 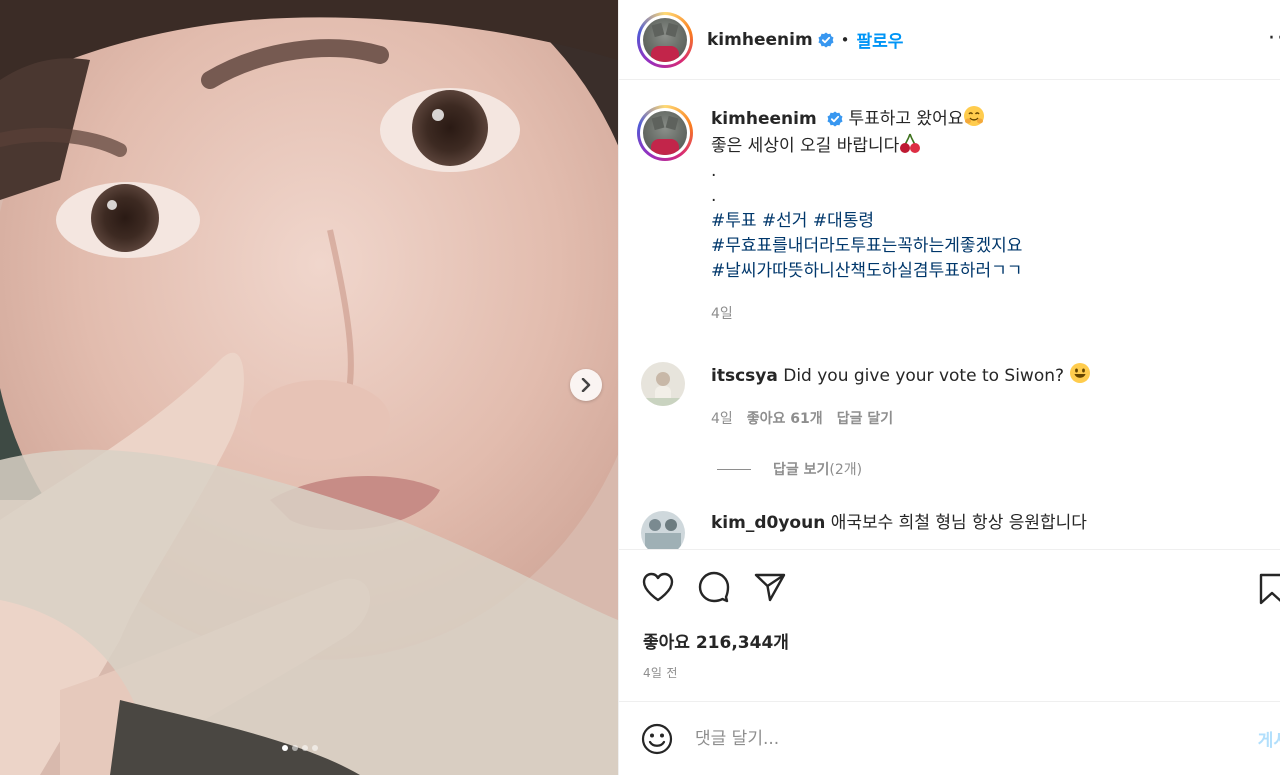 I want to click on cherries-icon, so click(x=910, y=143).